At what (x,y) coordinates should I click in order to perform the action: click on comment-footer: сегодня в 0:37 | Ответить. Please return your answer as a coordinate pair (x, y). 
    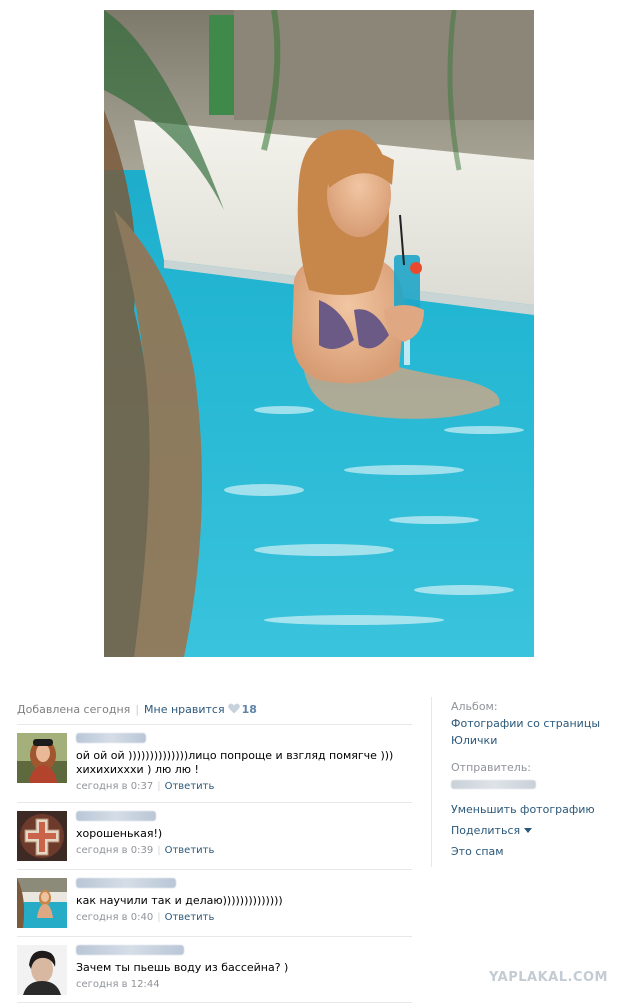
    Looking at the image, I should click on (241, 786).